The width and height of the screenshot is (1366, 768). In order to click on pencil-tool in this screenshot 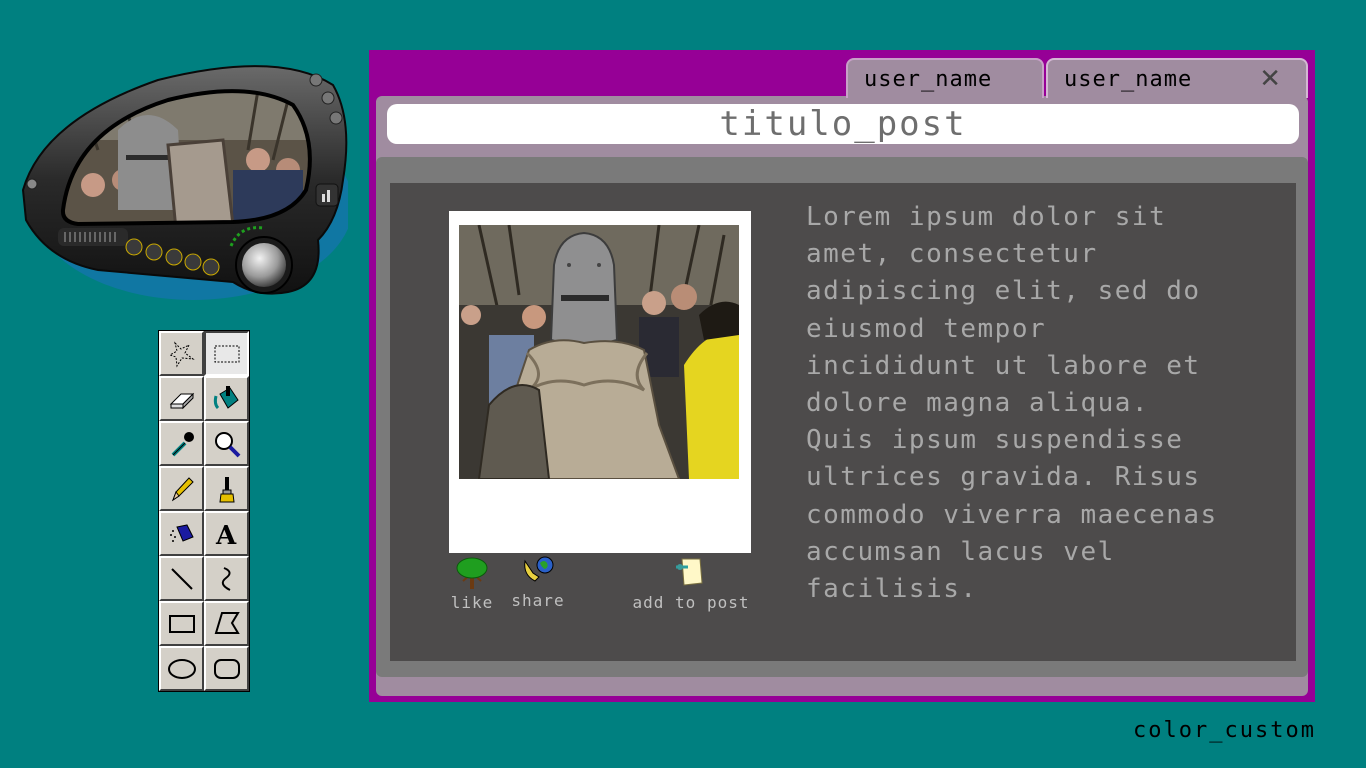, I will do `click(181, 488)`.